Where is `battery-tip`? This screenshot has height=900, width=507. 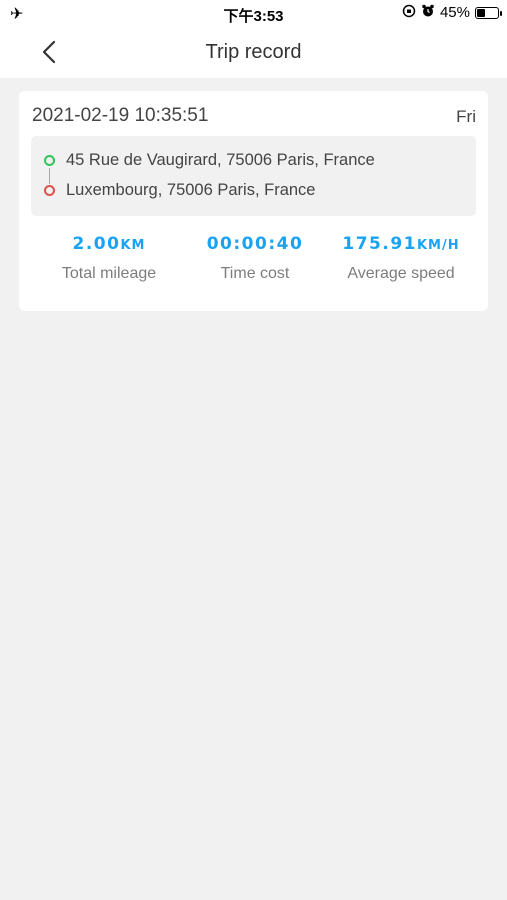
battery-tip is located at coordinates (501, 13).